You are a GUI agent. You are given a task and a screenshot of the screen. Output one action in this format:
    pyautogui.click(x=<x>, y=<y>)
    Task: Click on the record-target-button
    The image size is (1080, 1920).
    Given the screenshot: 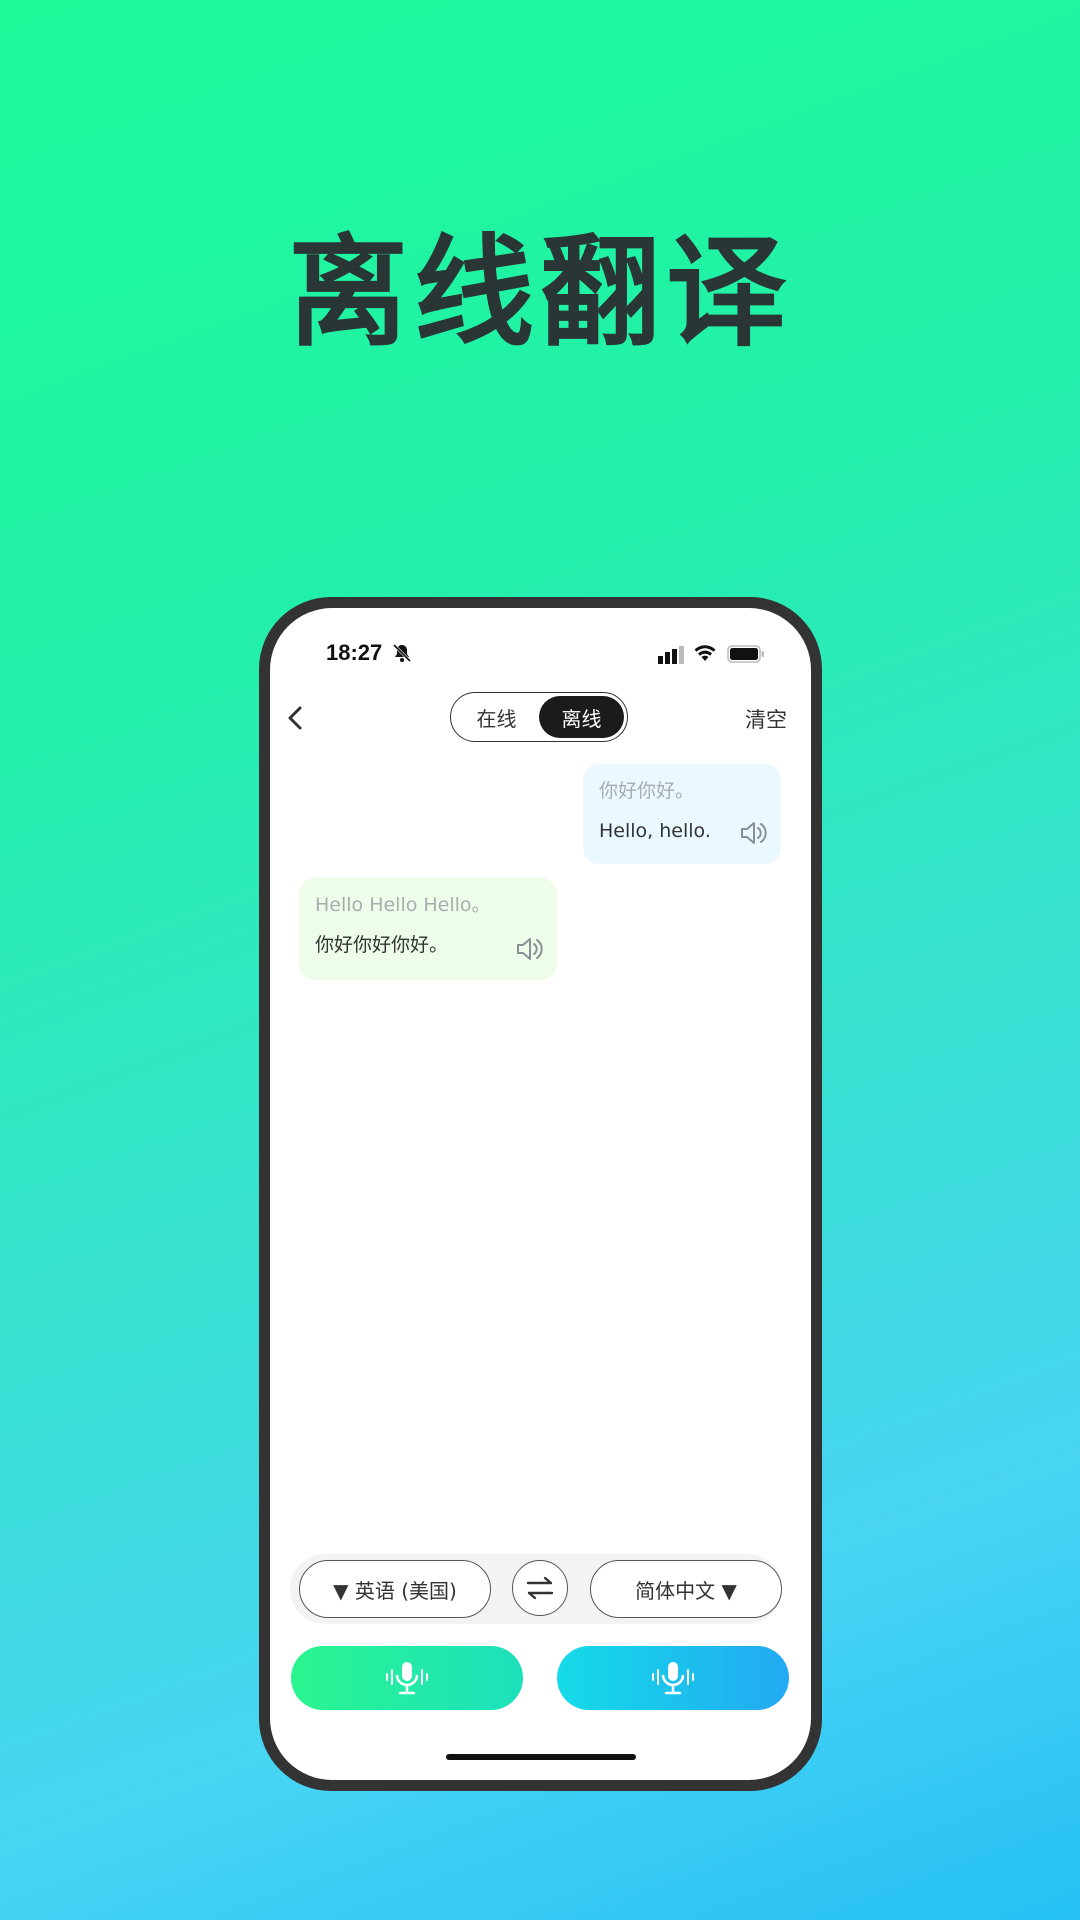 What is the action you would take?
    pyautogui.click(x=673, y=1678)
    